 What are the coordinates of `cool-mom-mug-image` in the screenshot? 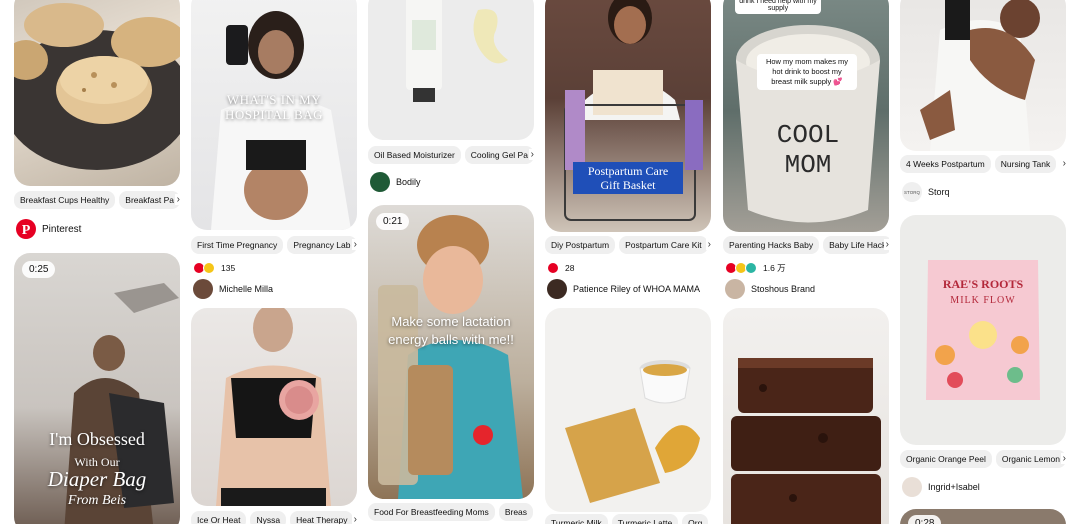 It's located at (808, 124).